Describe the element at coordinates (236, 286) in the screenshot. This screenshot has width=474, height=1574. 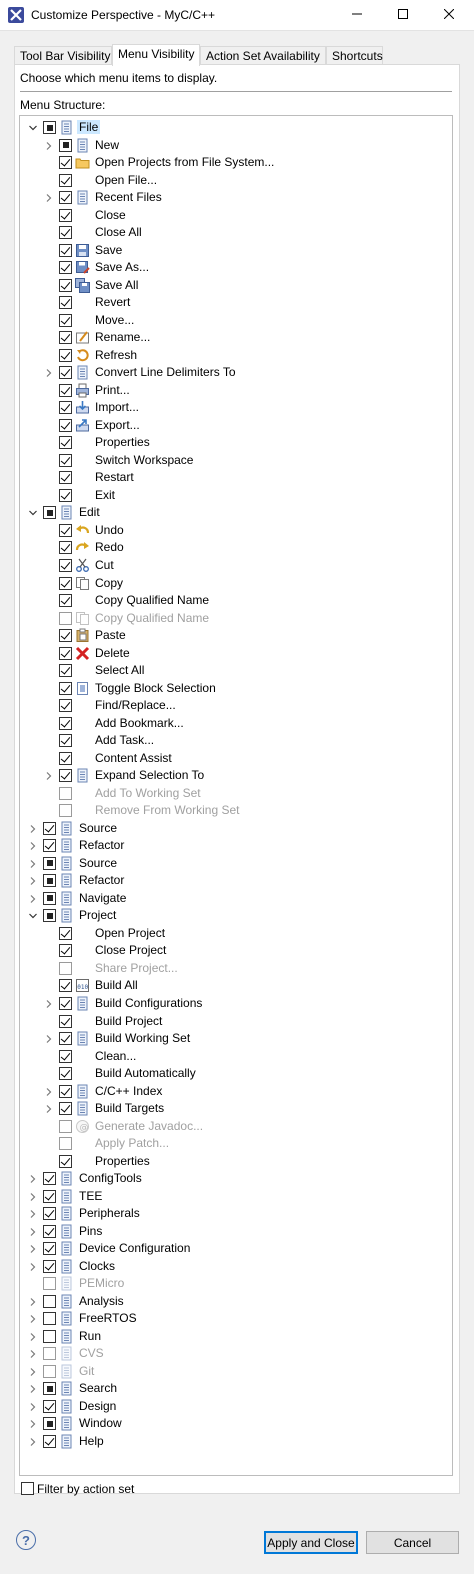
I see `tree-item-save-all: Save All` at that location.